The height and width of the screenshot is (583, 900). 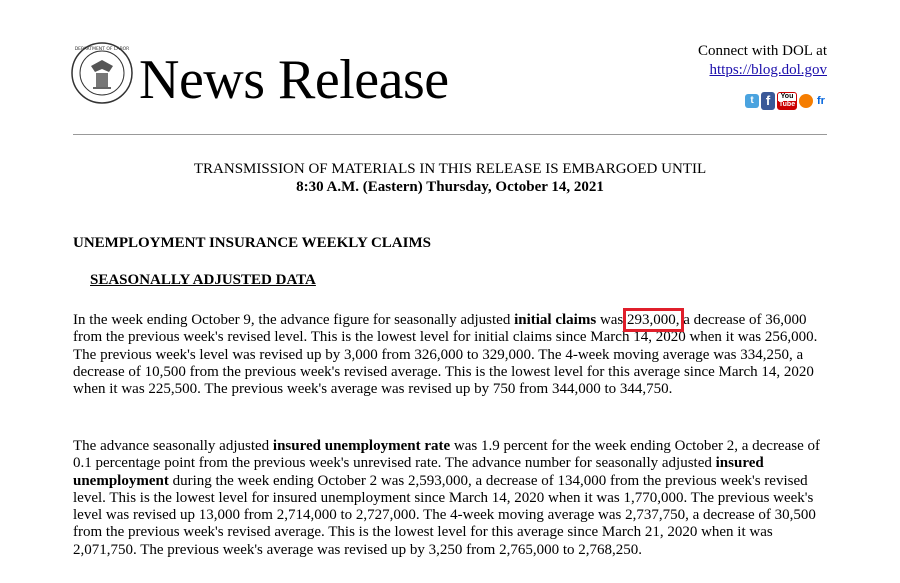 What do you see at coordinates (762, 51) in the screenshot?
I see `connect-text: Connect with DOL at` at bounding box center [762, 51].